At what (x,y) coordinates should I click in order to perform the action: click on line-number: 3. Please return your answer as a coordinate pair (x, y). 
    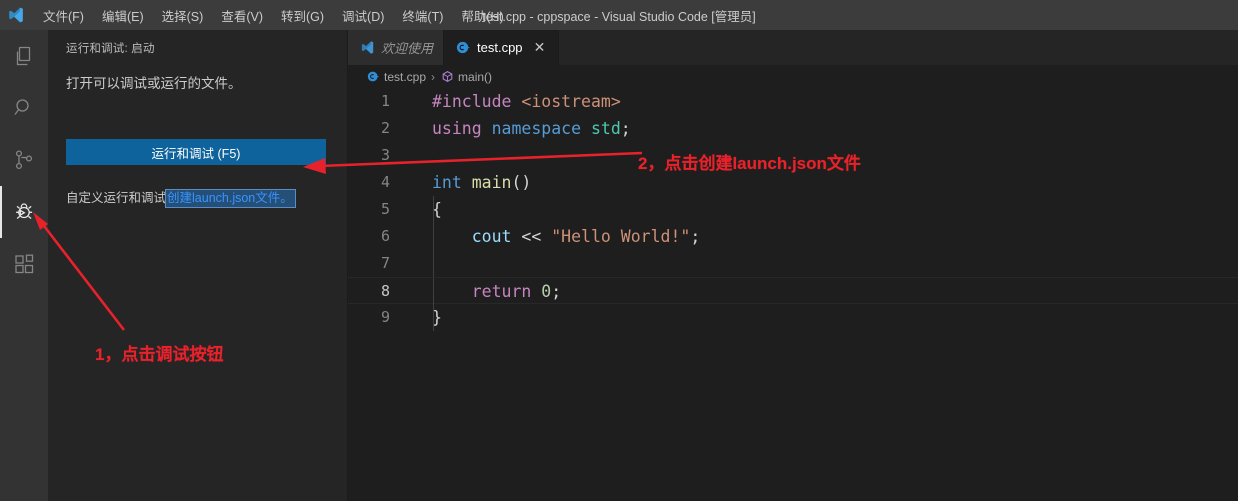
    Looking at the image, I should click on (385, 155).